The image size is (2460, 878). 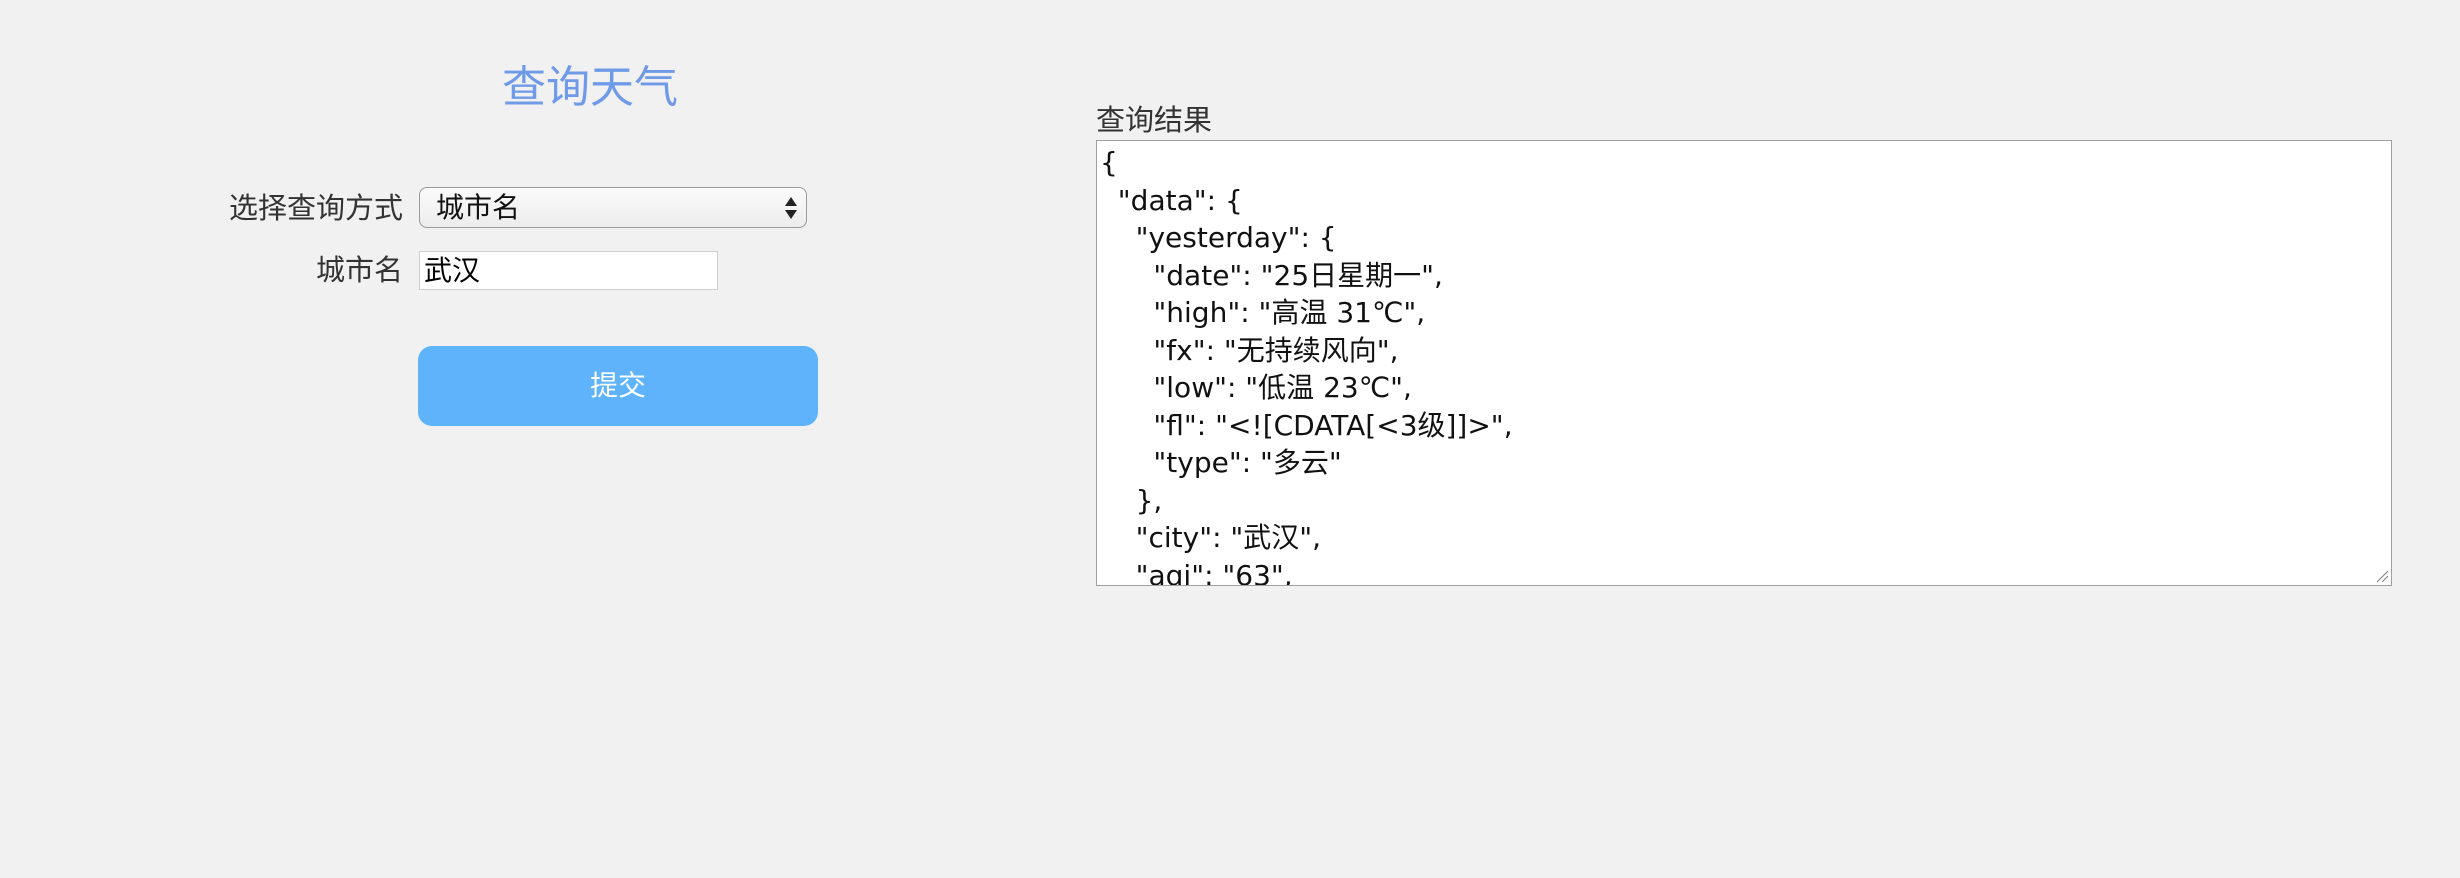 I want to click on city-name-label: 城市名, so click(x=359, y=270).